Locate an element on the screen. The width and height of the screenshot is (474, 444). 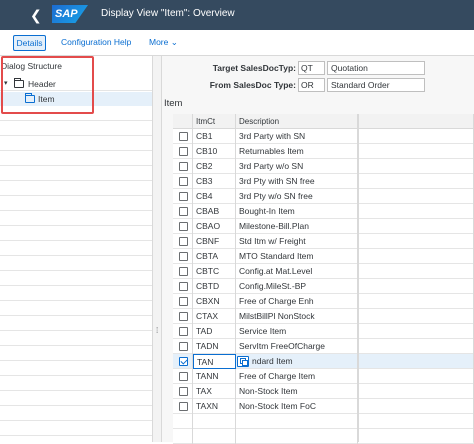
table-row: TAX Non-Stock Item is located at coordinates (323, 391).